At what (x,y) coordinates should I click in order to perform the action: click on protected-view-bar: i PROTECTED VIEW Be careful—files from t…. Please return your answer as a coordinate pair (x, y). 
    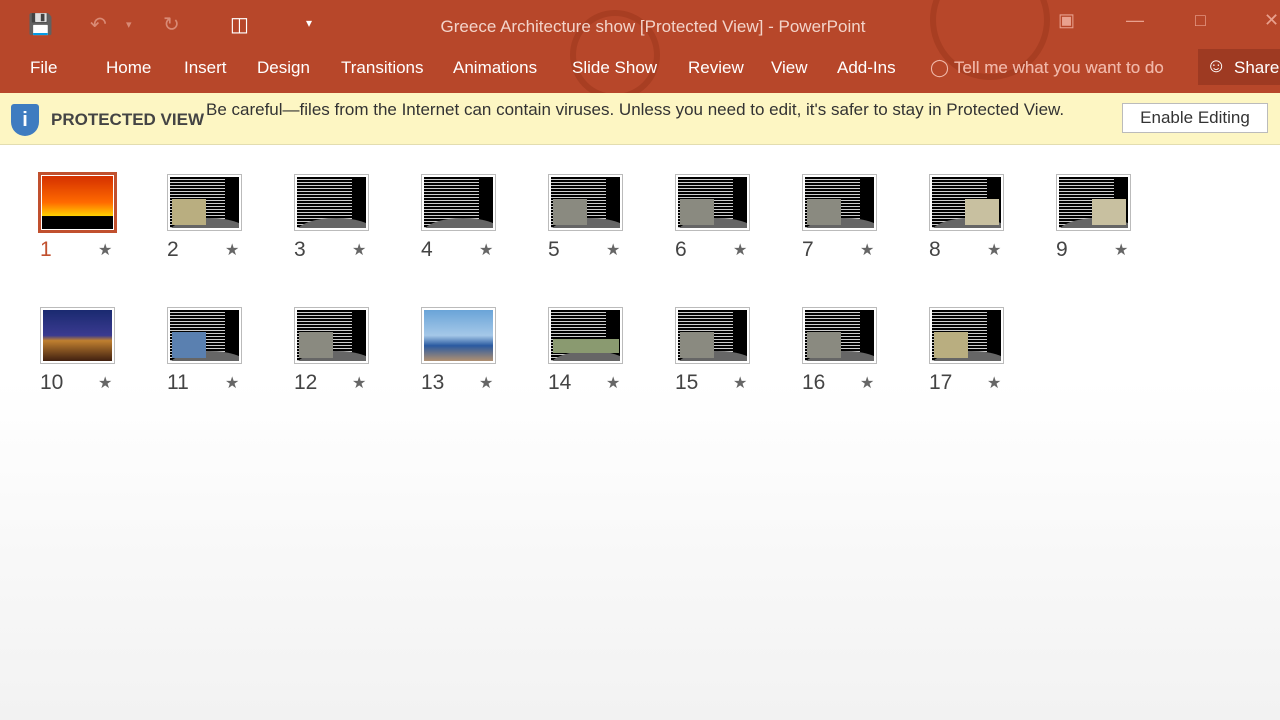
    Looking at the image, I should click on (640, 119).